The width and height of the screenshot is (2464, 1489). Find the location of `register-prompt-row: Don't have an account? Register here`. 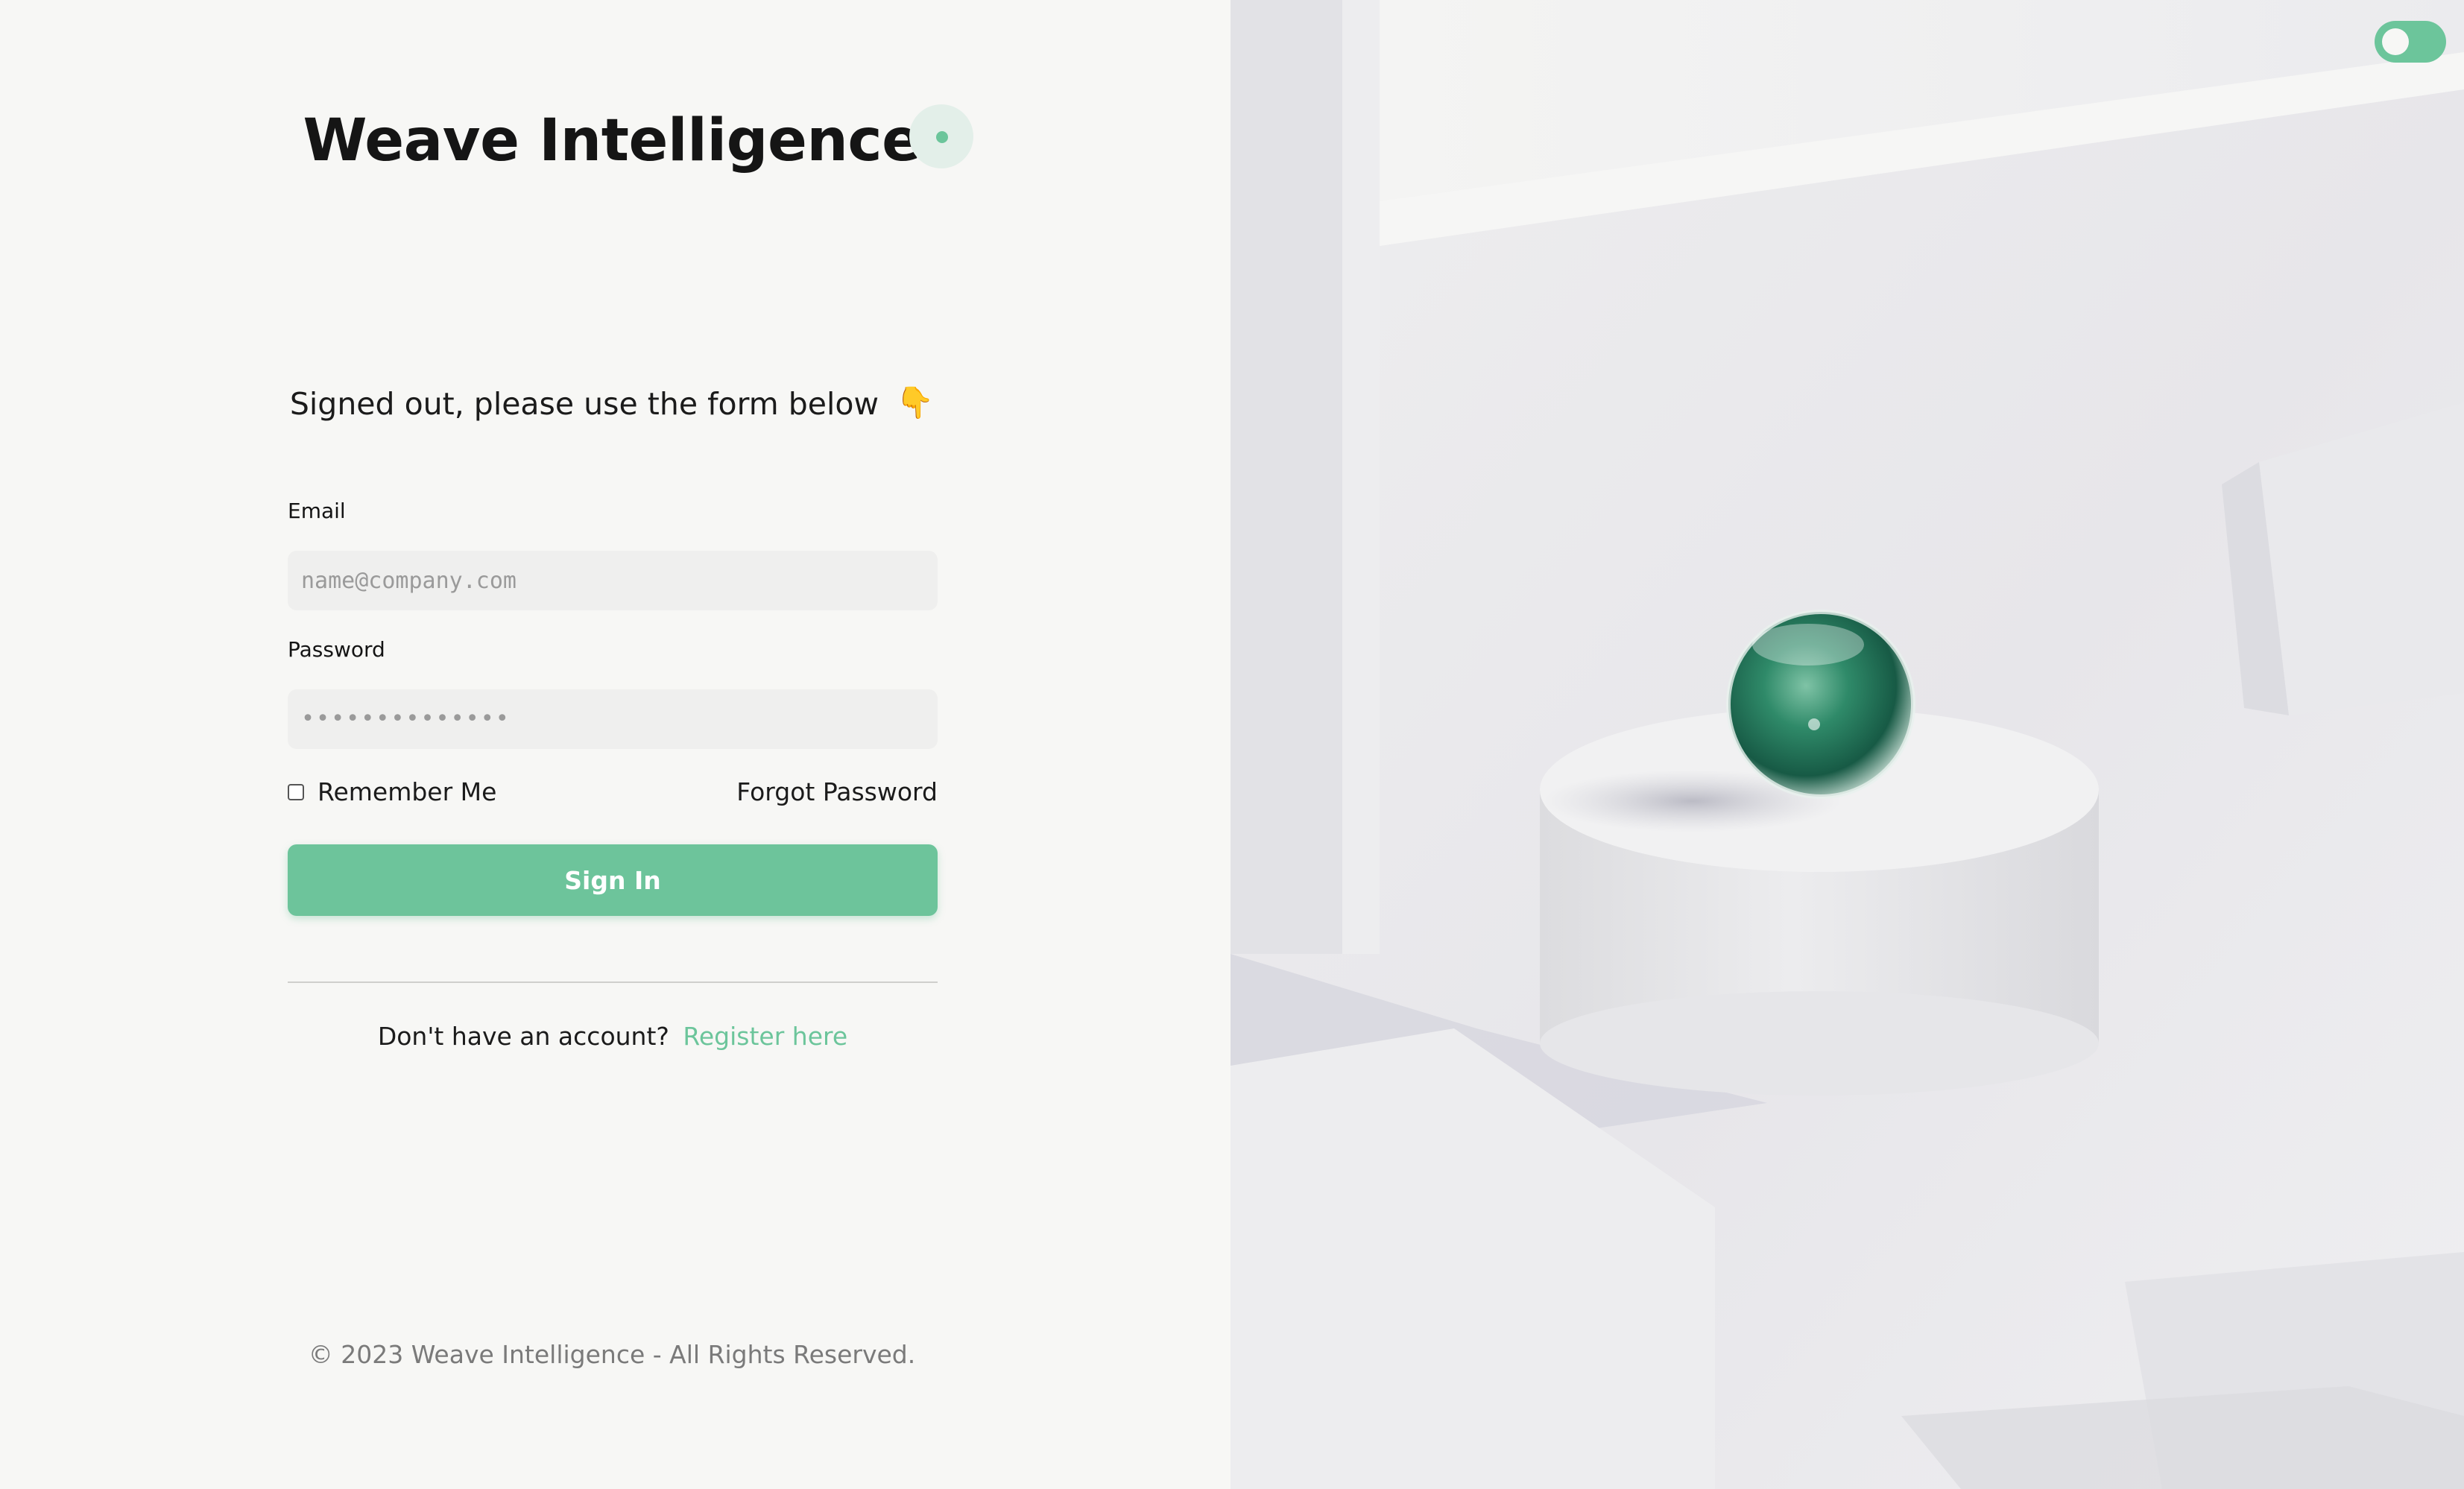

register-prompt-row: Don't have an account? Register here is located at coordinates (613, 1037).